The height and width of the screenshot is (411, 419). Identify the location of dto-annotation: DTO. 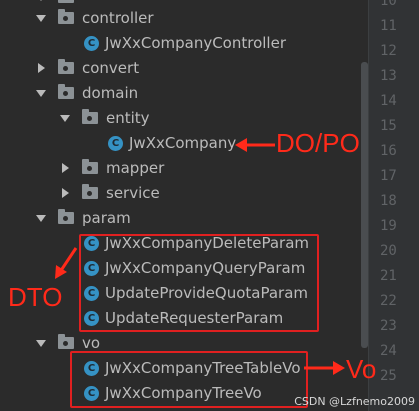
(35, 297).